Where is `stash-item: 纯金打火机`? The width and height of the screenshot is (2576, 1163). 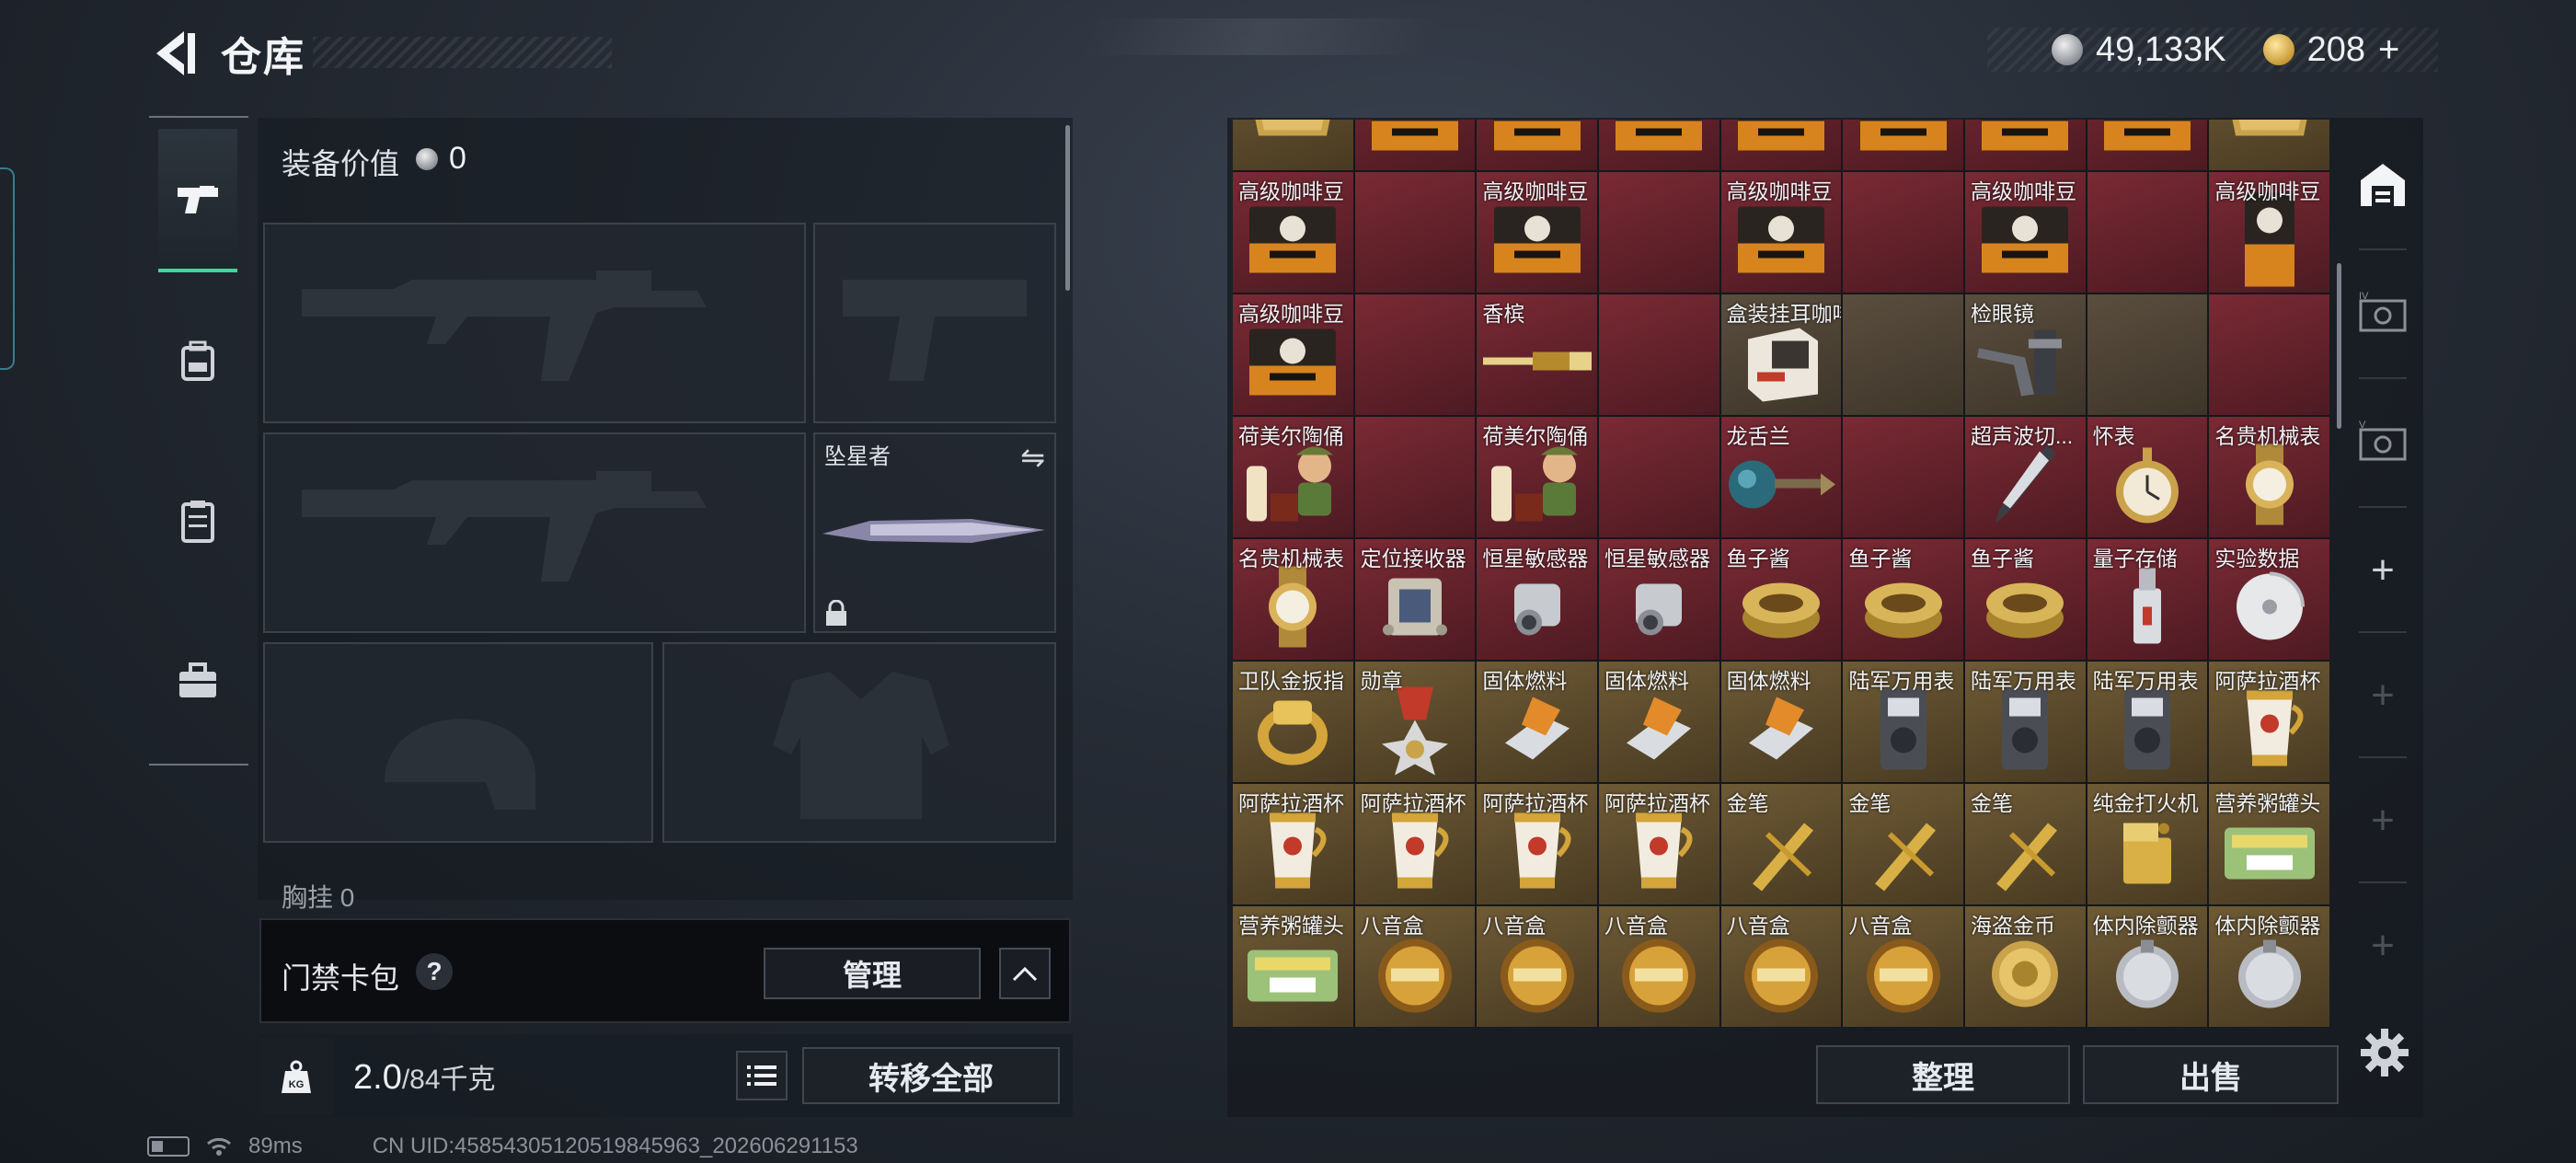
stash-item: 纯金打火机 is located at coordinates (2147, 844).